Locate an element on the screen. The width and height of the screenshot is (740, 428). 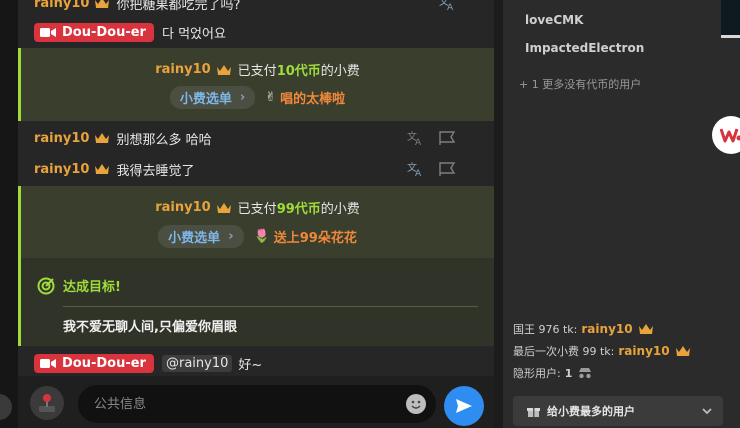
target-icon is located at coordinates (46, 285).